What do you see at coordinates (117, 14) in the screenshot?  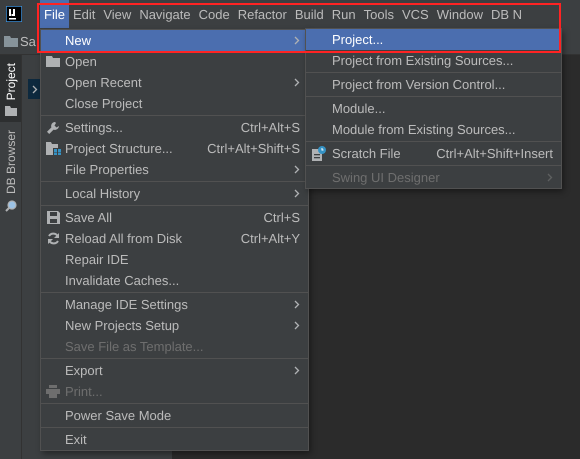 I see `menu-bar-item: View` at bounding box center [117, 14].